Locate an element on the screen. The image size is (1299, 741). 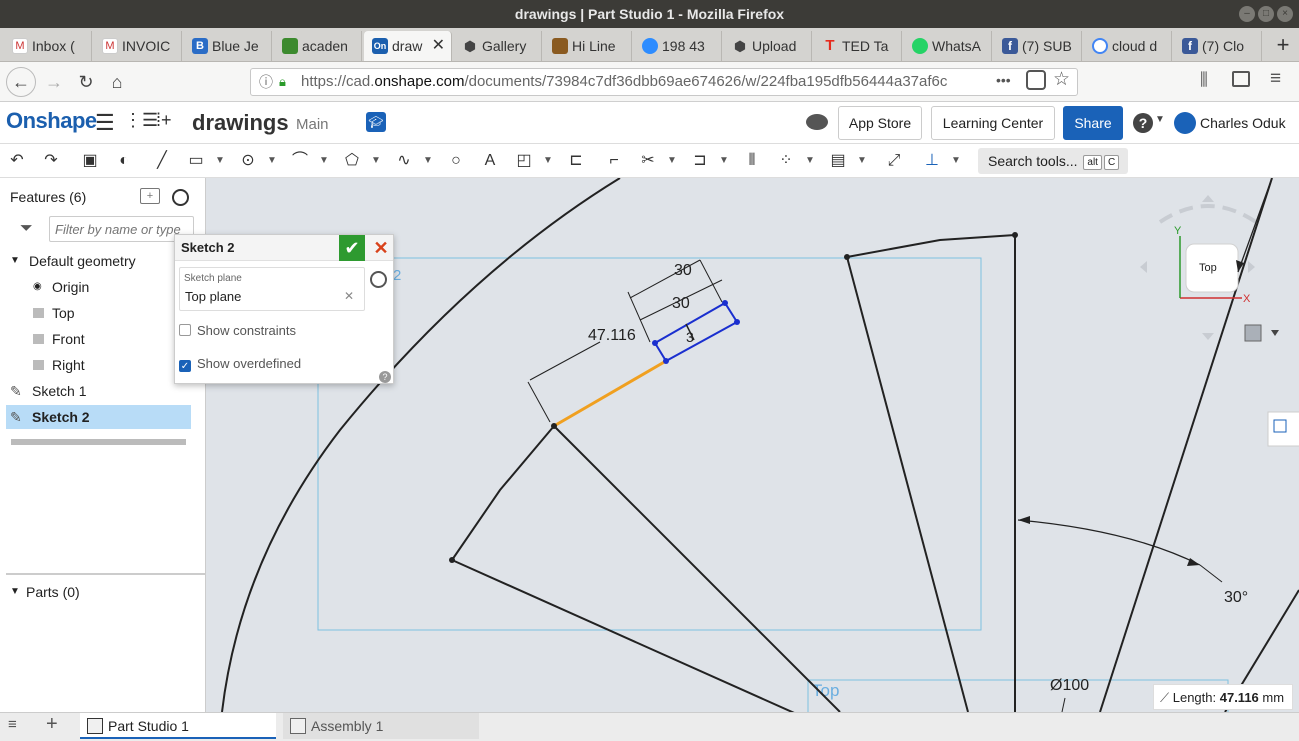
construction-icon: ◰ is located at coordinates (524, 161).